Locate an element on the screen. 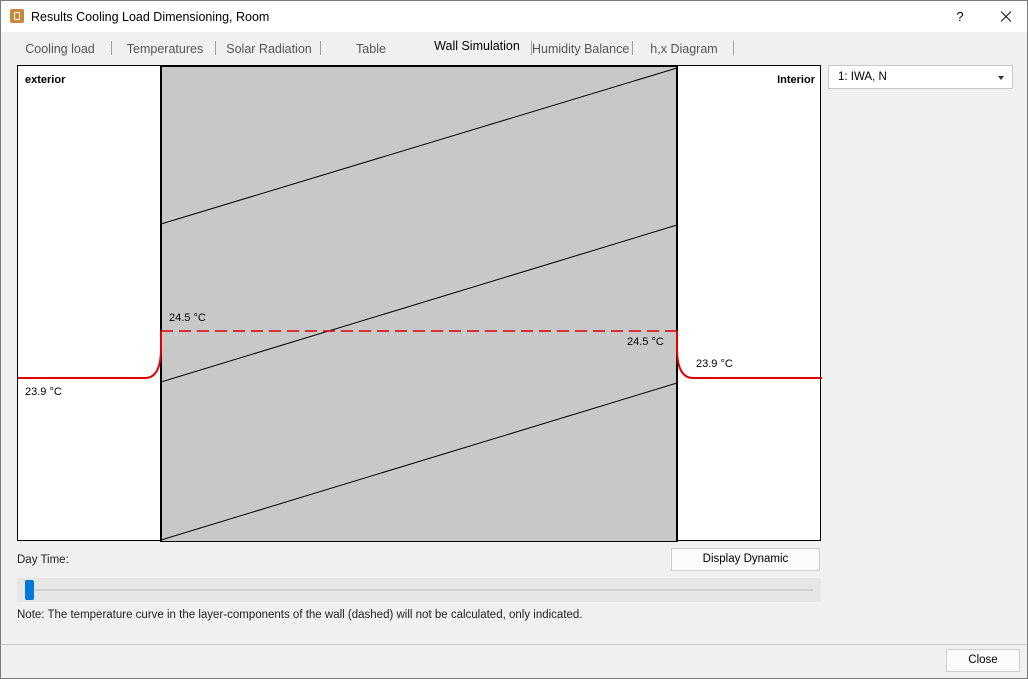  layer-select-value: 1: IWA, N is located at coordinates (862, 77).